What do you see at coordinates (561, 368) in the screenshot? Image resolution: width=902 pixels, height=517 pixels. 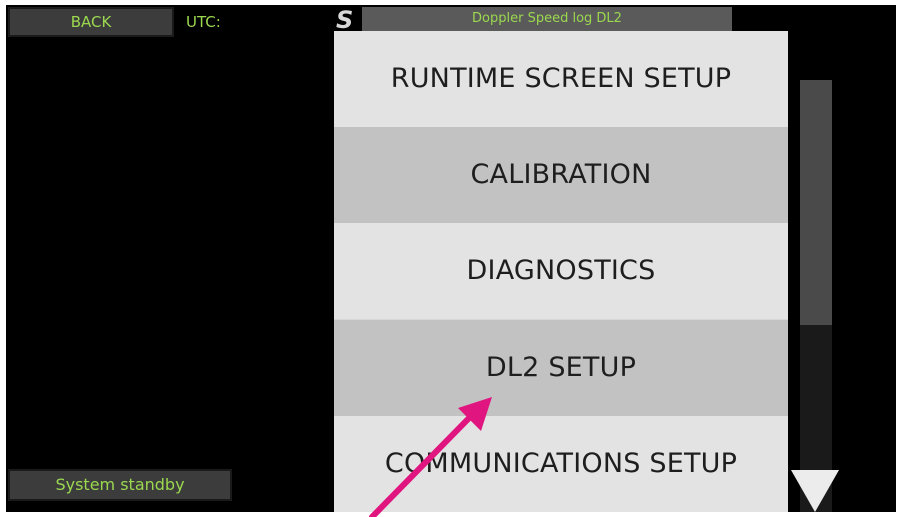 I see `menu-item-dl2-setup: DL2 SETUP` at bounding box center [561, 368].